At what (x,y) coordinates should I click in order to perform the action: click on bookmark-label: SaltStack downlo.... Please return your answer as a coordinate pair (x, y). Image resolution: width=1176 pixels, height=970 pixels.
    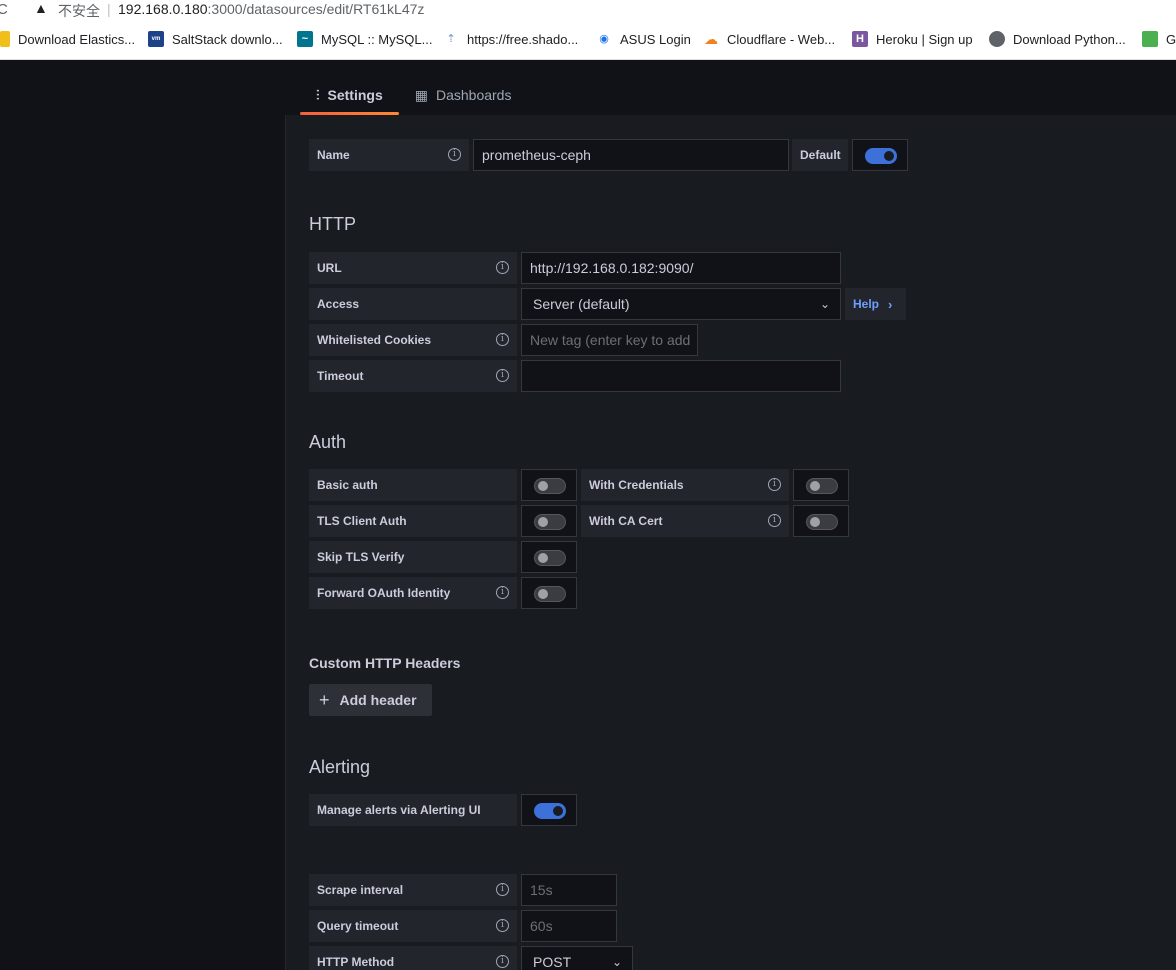
    Looking at the image, I should click on (227, 39).